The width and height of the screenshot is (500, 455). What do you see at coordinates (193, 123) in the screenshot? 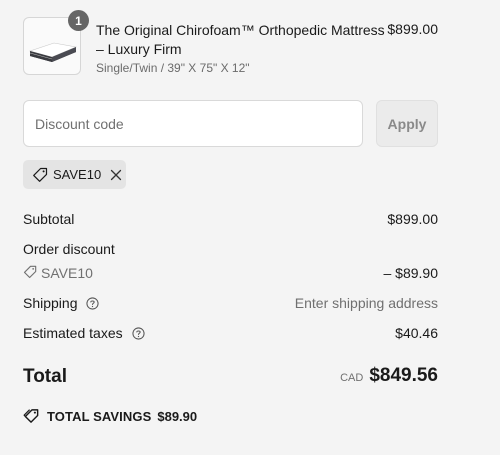
I see `discount-code-input` at bounding box center [193, 123].